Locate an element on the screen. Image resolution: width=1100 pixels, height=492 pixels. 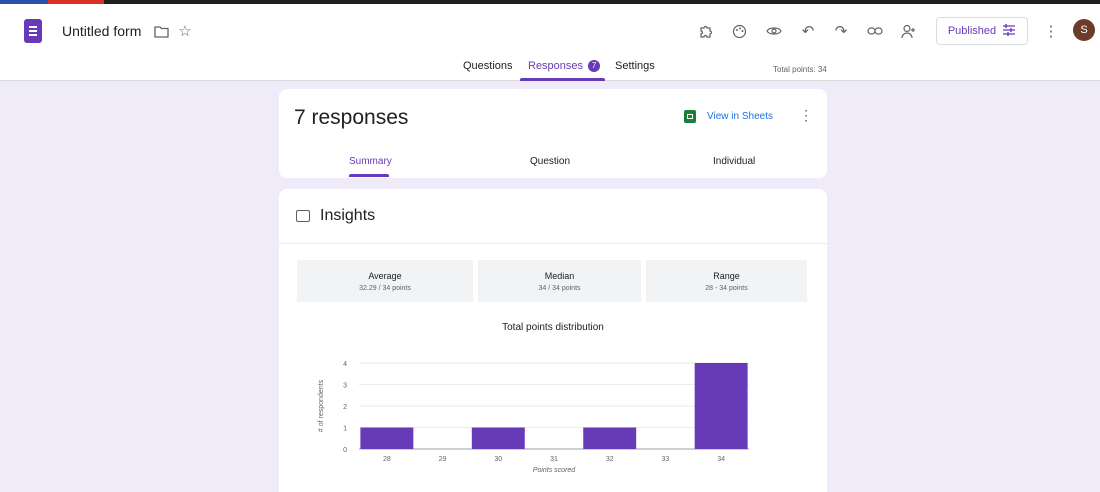
stat-range-label: Range is located at coordinates (726, 276).